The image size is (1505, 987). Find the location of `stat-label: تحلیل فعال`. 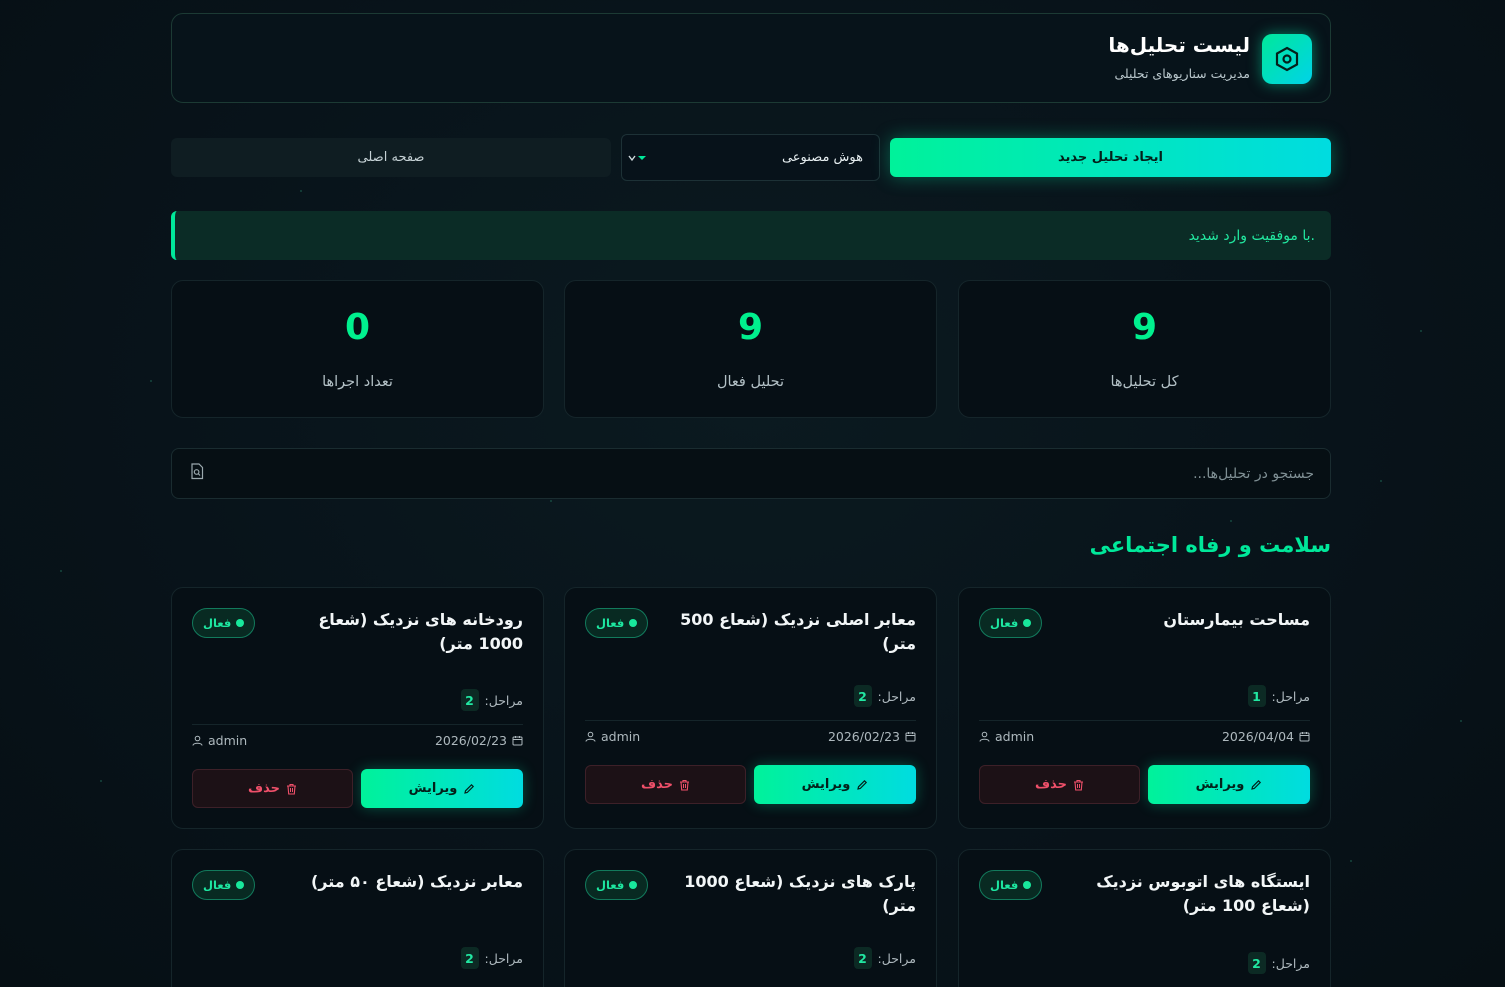

stat-label: تحلیل فعال is located at coordinates (750, 382).